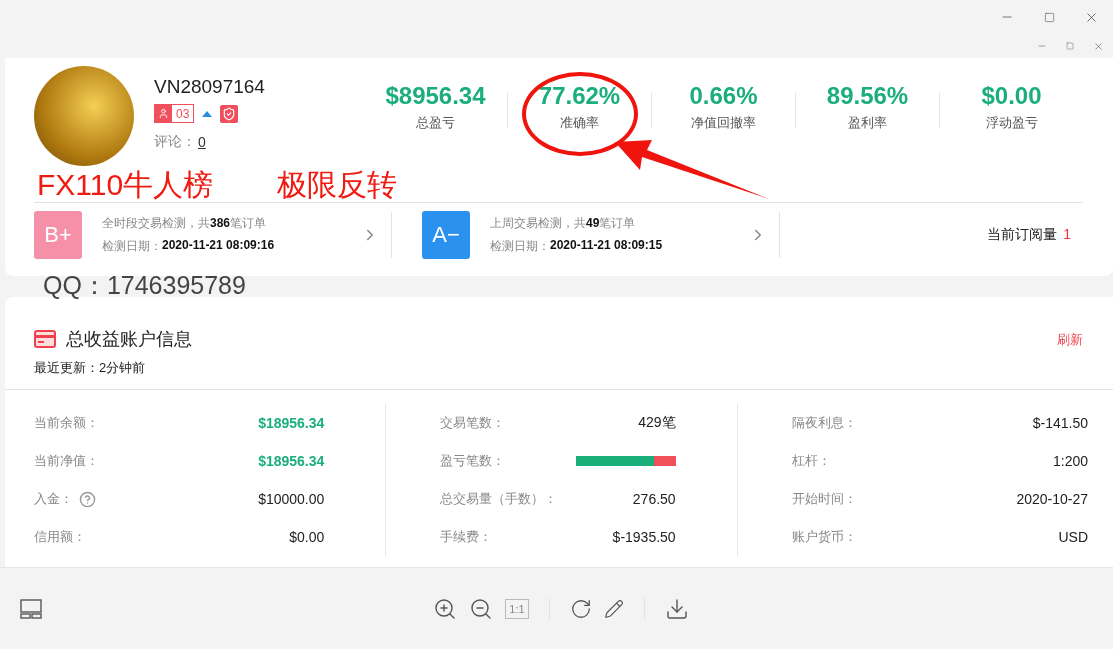 The image size is (1113, 649). I want to click on stat-label: 净值回撤率, so click(723, 123).